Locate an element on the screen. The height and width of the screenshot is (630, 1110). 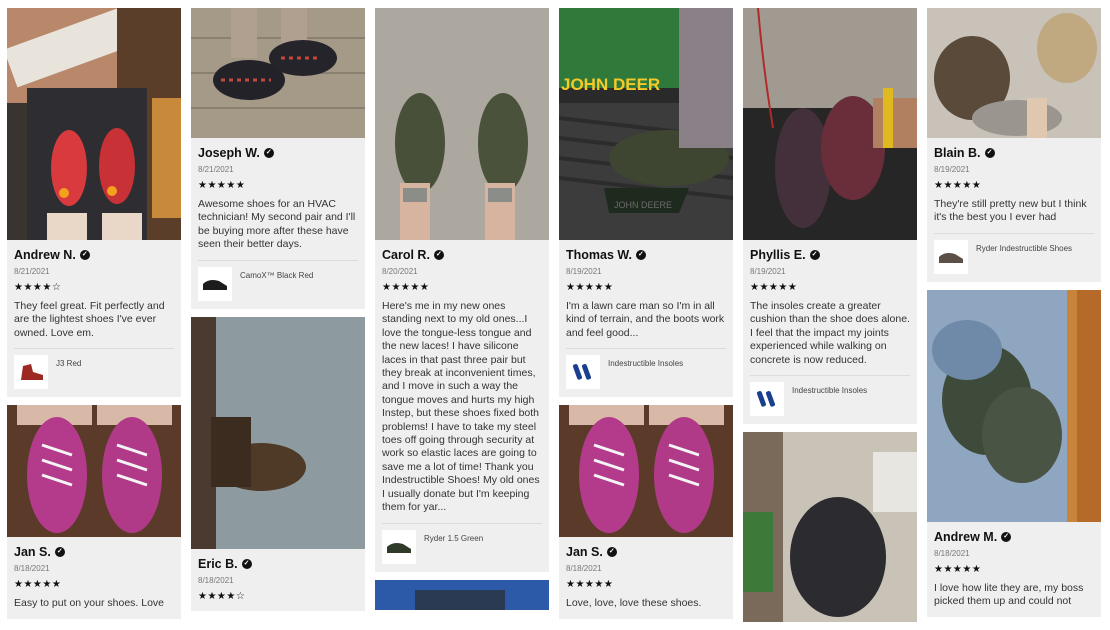
reviewer-name: Andrew N. ✓ is located at coordinates (94, 255).